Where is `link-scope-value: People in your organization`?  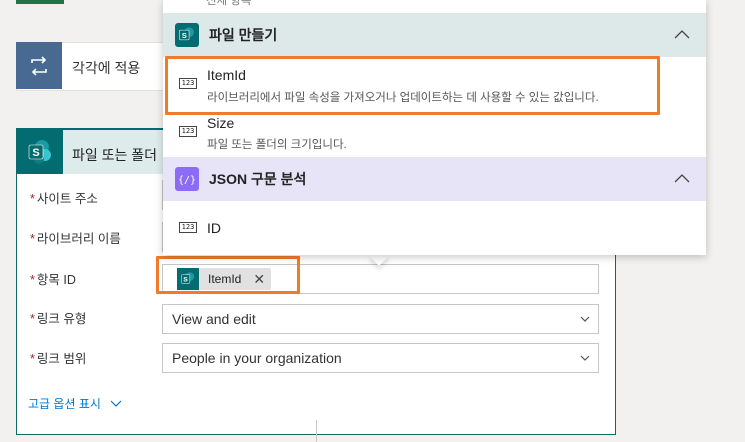 link-scope-value: People in your organization is located at coordinates (257, 358).